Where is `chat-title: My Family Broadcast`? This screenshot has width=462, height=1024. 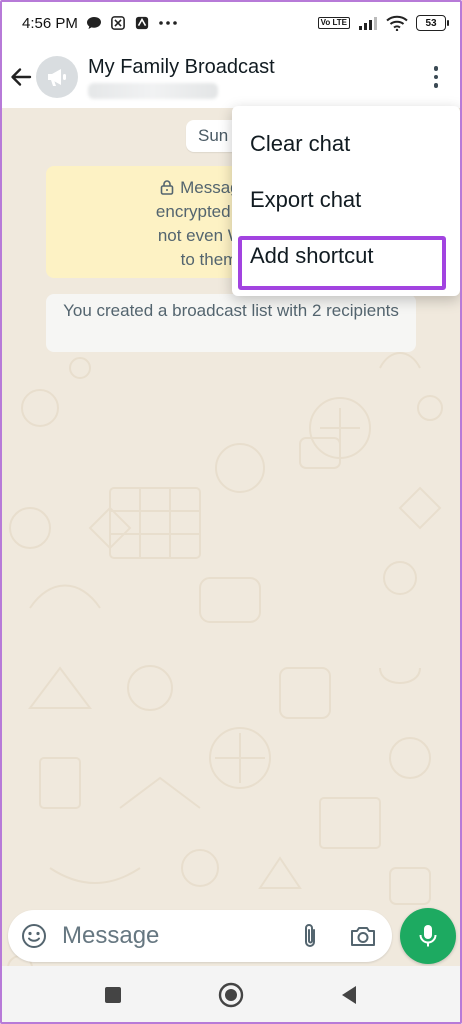 chat-title: My Family Broadcast is located at coordinates (181, 67).